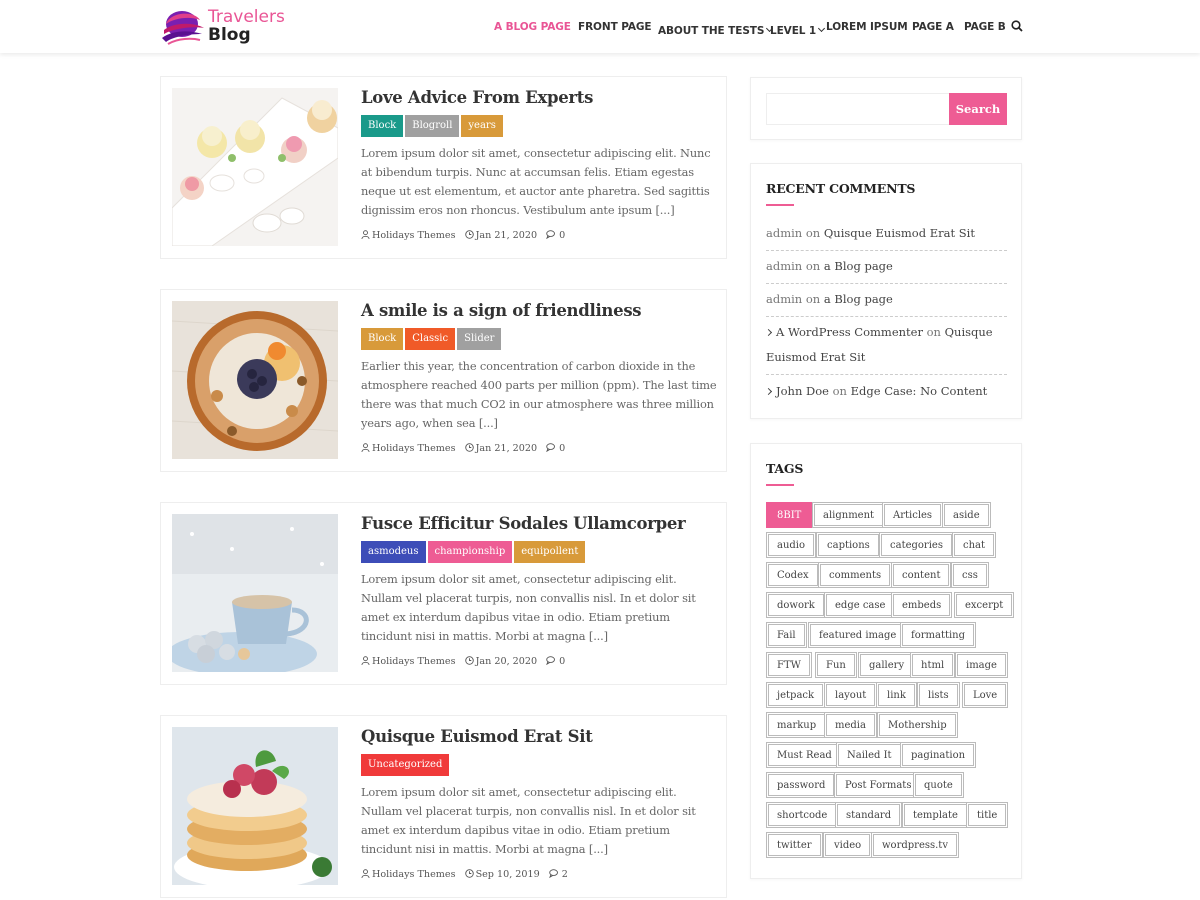  I want to click on search-input, so click(857, 109).